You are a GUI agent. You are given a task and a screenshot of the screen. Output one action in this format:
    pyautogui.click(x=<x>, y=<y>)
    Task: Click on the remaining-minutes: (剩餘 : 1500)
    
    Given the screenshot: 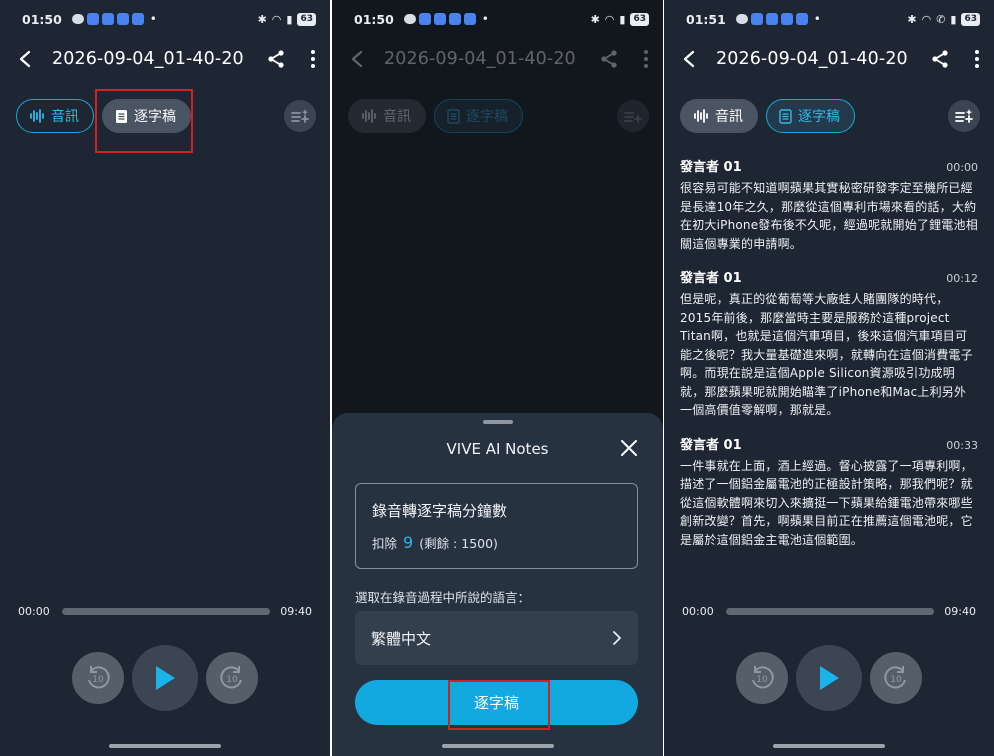 What is the action you would take?
    pyautogui.click(x=458, y=543)
    